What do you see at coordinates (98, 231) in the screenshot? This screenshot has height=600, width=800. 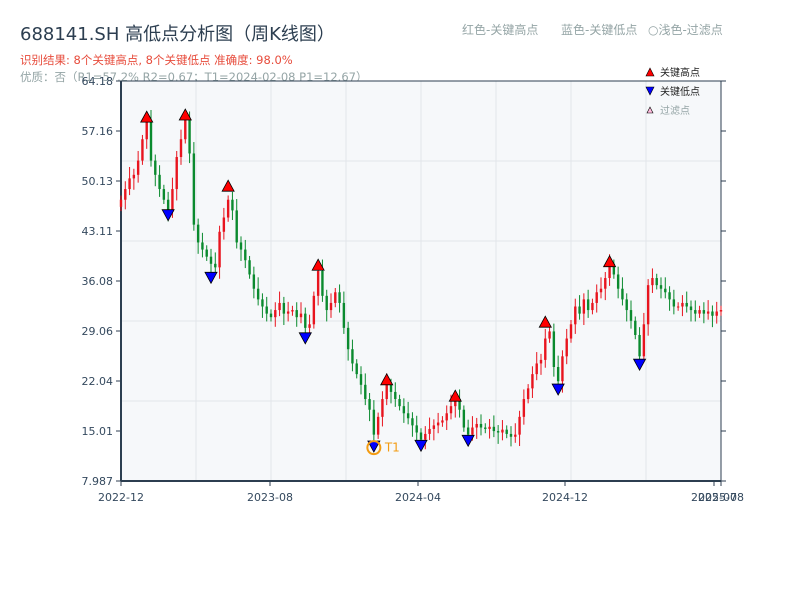 I see `y-tick-label: 43.11` at bounding box center [98, 231].